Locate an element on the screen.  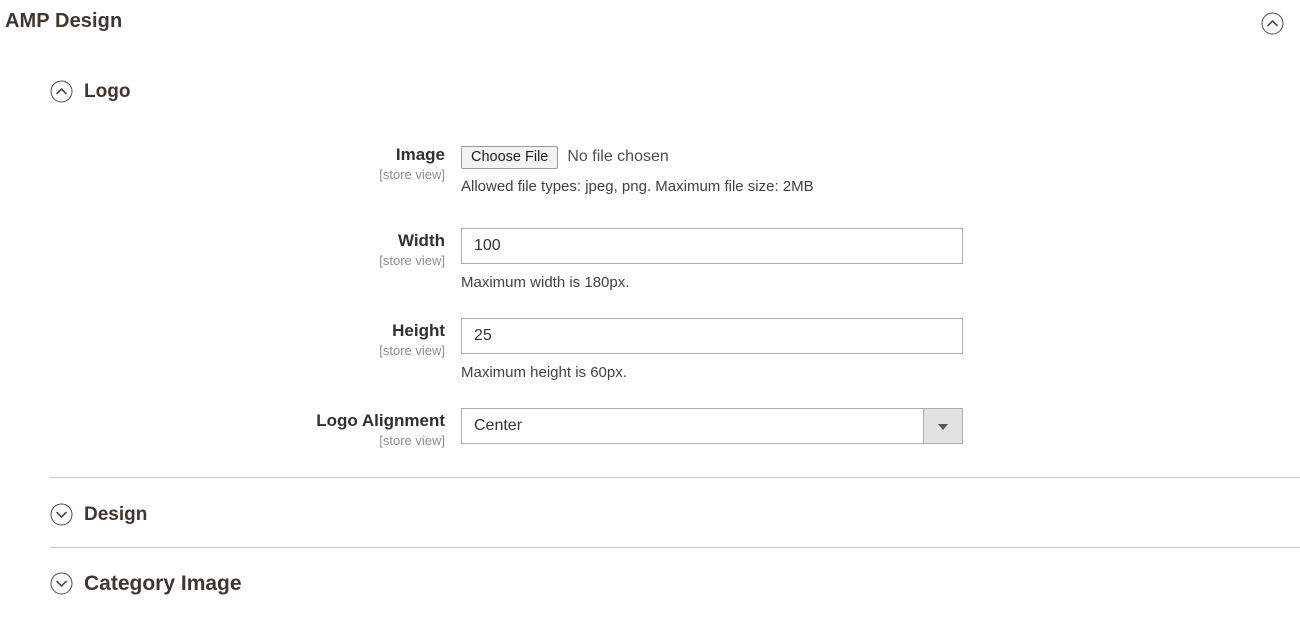
file-status-text: No file chosen is located at coordinates (618, 156).